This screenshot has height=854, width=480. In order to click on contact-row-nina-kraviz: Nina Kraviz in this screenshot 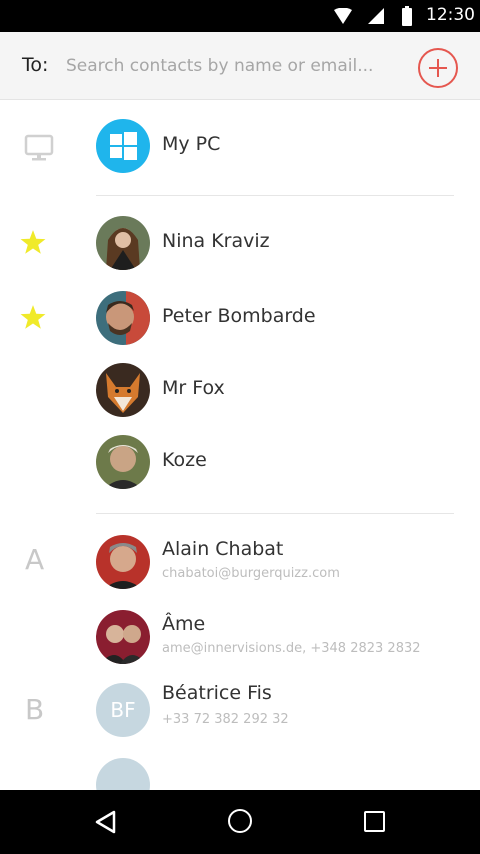, I will do `click(240, 242)`.